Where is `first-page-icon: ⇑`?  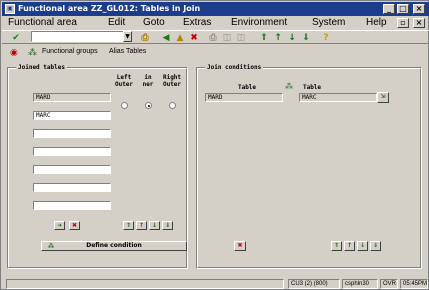
first-page-icon: ⇑ is located at coordinates (264, 38).